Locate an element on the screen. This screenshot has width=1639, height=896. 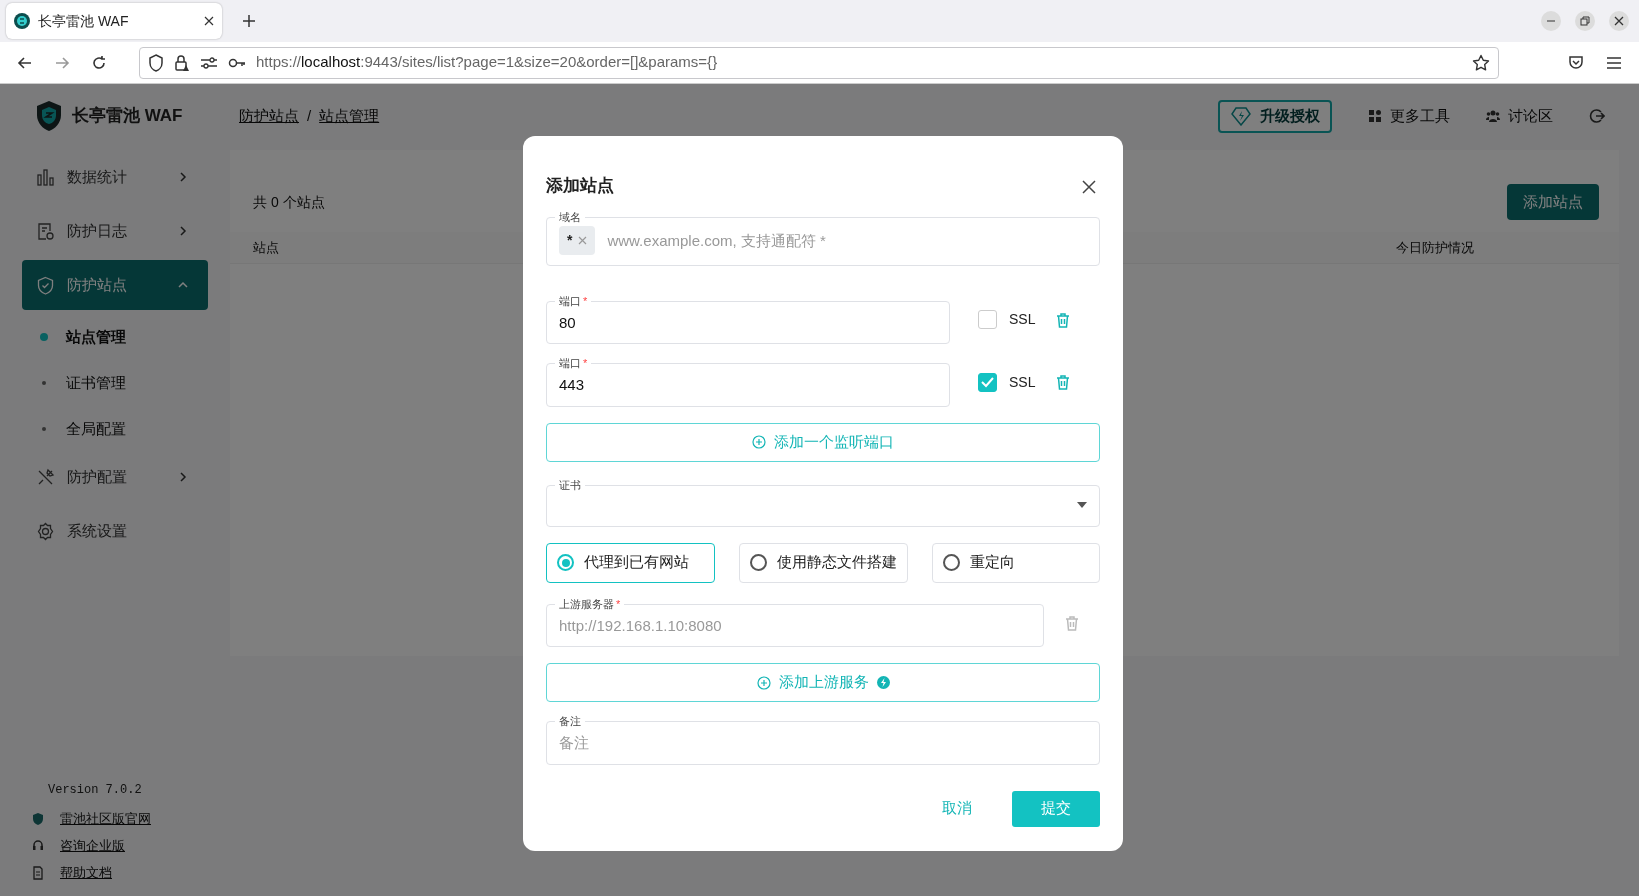
sidebar-item: 数据统计 is located at coordinates (115, 177).